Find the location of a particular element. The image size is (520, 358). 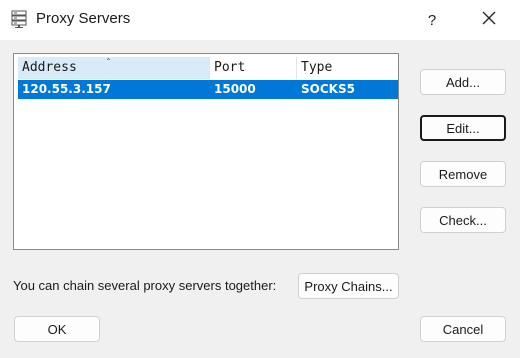

column-header-address: Address ˆ is located at coordinates (114, 68).